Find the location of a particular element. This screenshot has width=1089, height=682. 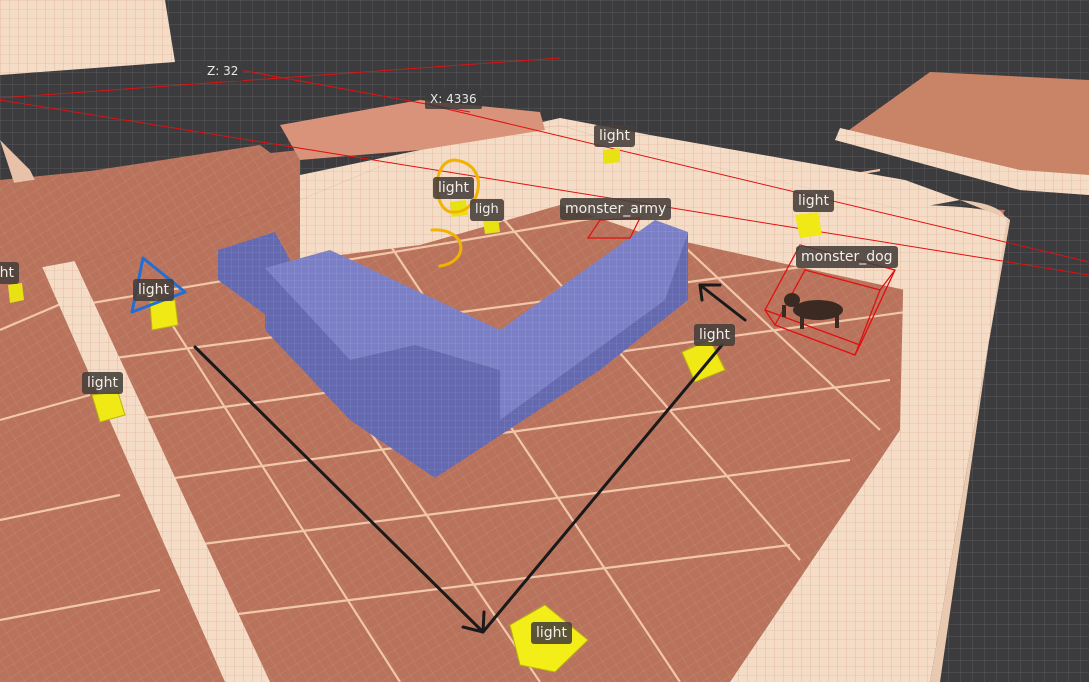

z-axis-readout: Z: 32 is located at coordinates (223, 71).